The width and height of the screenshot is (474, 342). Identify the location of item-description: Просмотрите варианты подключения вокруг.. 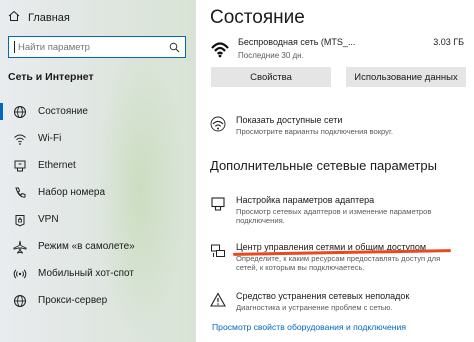
(314, 131).